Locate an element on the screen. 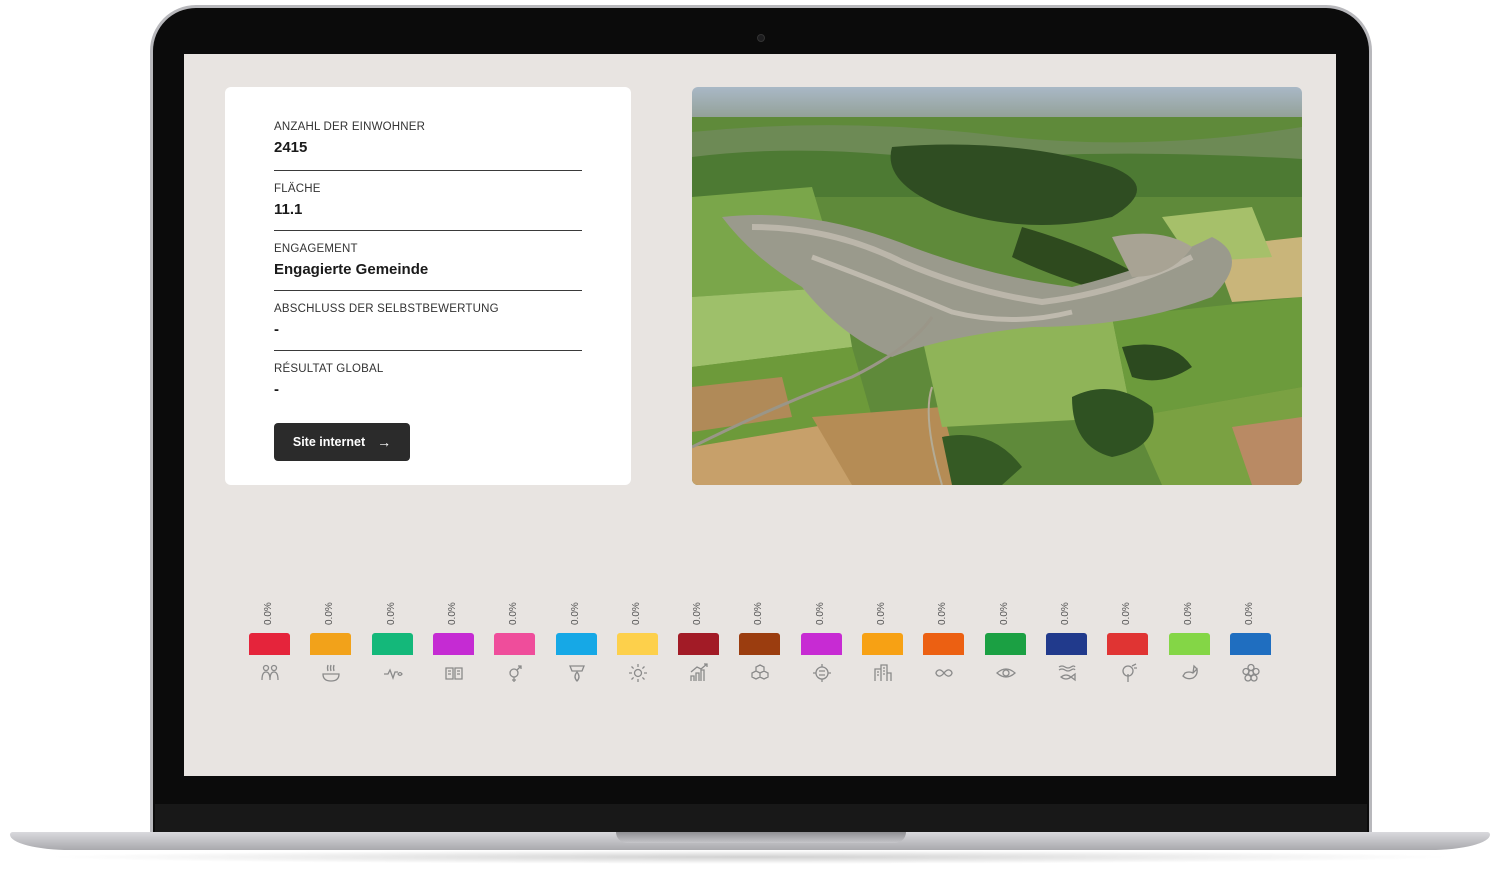 This screenshot has height=872, width=1493. engagement-field: ENGAGEMENT Engagierte Gemeinde is located at coordinates (428, 261).